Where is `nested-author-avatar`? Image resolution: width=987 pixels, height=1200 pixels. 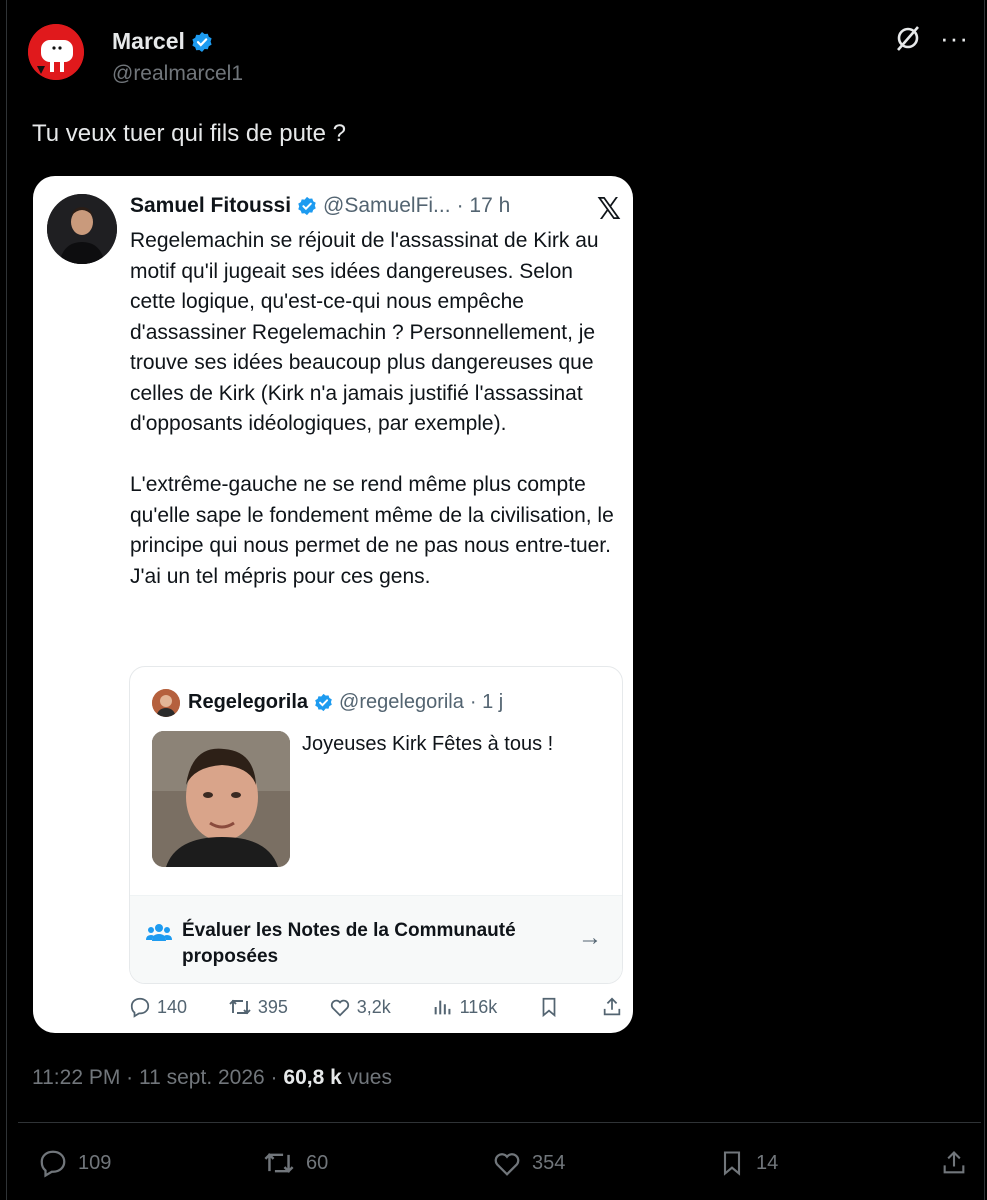 nested-author-avatar is located at coordinates (166, 703).